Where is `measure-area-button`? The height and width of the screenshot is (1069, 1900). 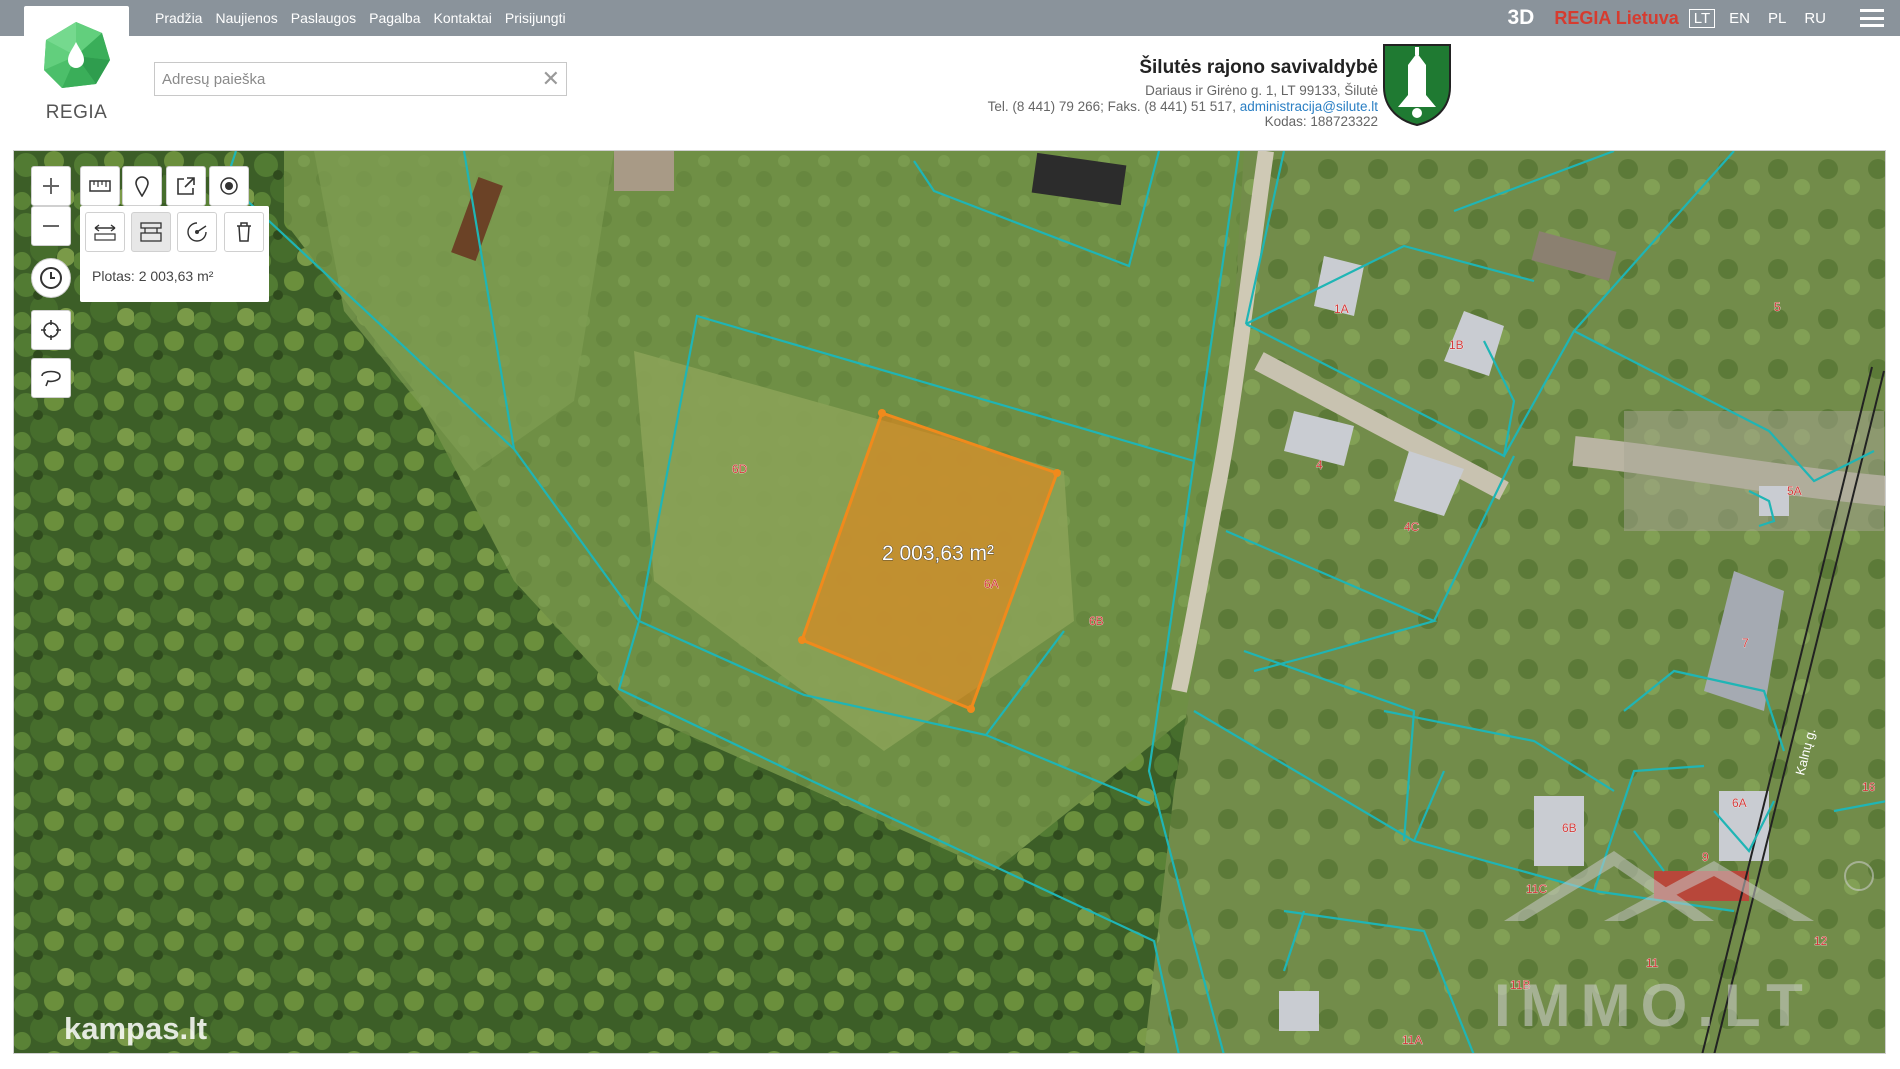
measure-area-button is located at coordinates (151, 232).